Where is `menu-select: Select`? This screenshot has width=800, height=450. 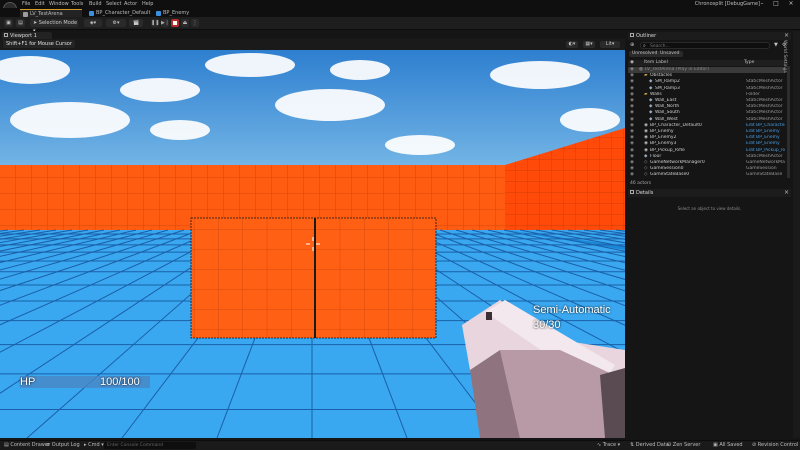
menu-select: Select is located at coordinates (113, 4).